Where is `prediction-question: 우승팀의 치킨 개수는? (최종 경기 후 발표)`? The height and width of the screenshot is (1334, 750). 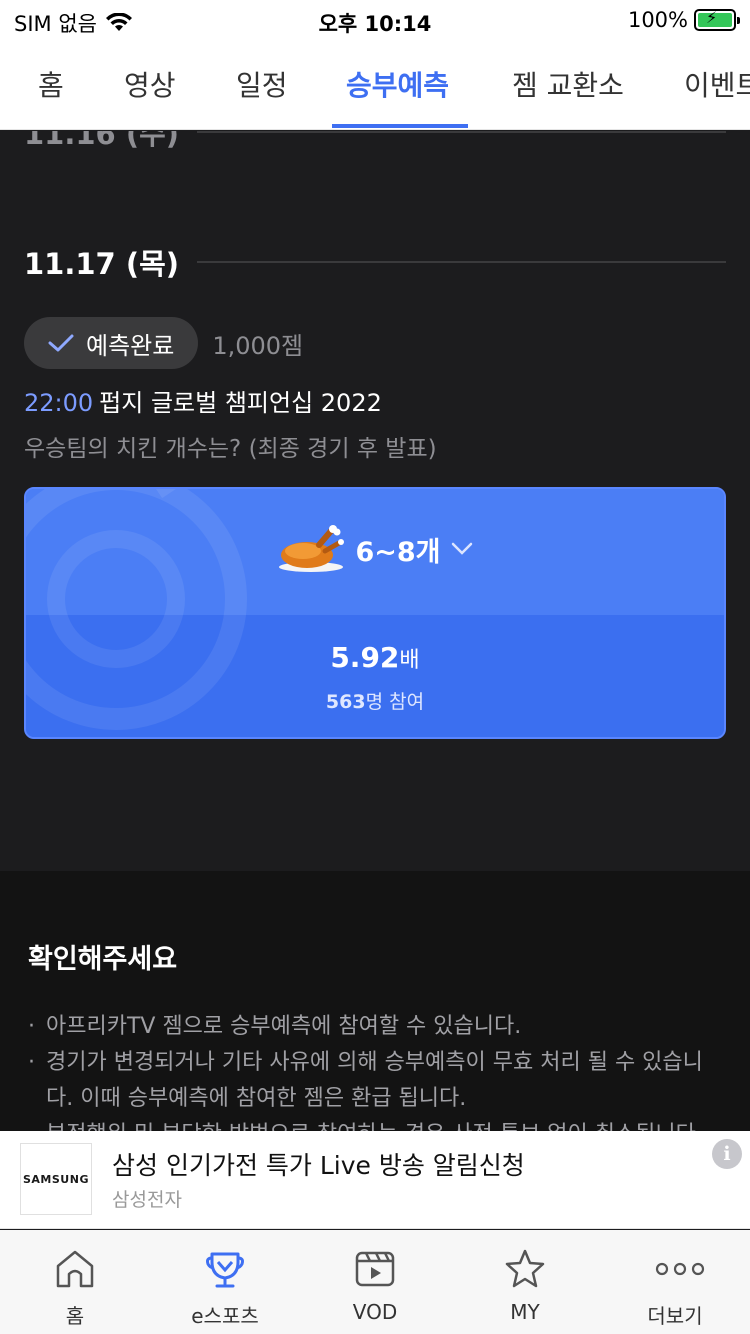
prediction-question: 우승팀의 치킨 개수는? (최종 경기 후 발표) is located at coordinates (230, 449).